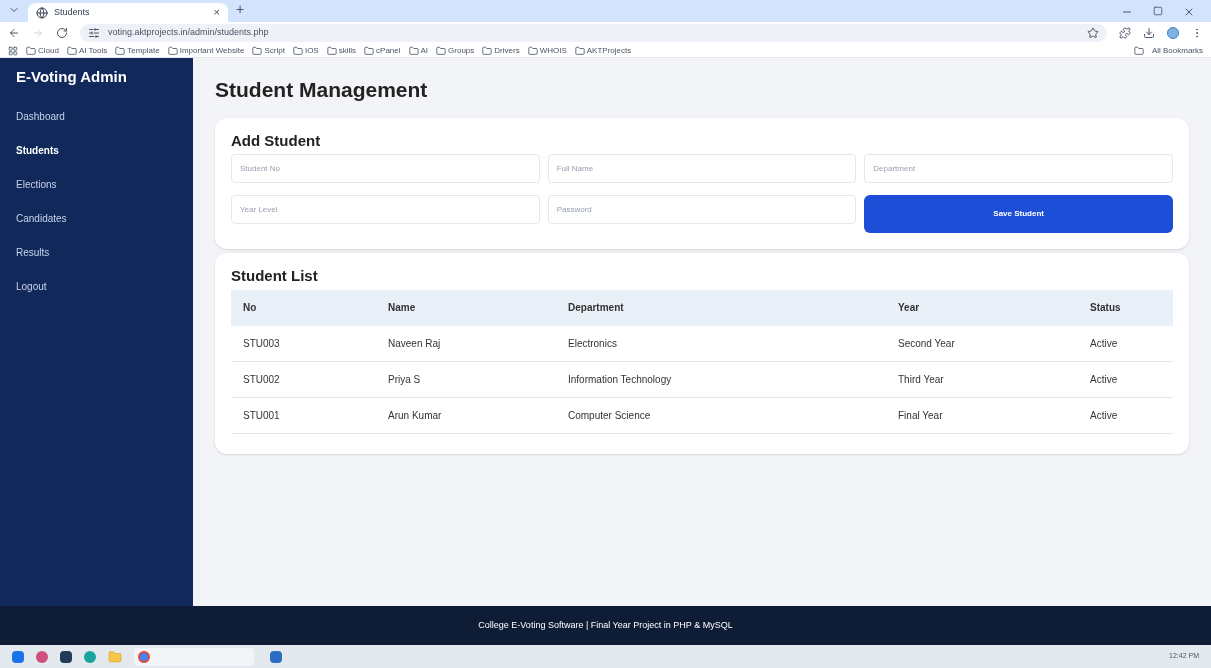 The image size is (1211, 668). What do you see at coordinates (303, 307) in the screenshot?
I see `column-header: No` at bounding box center [303, 307].